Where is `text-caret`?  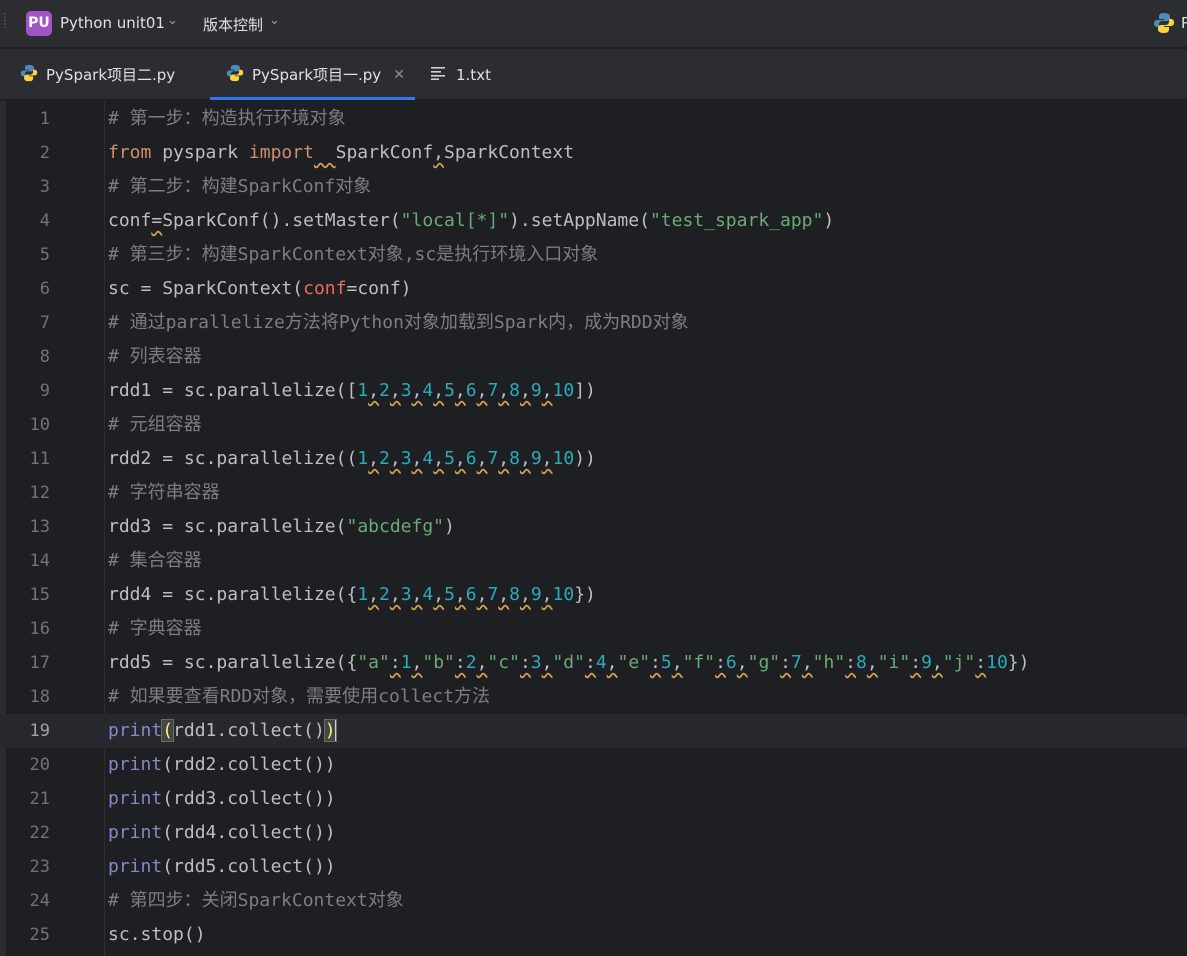 text-caret is located at coordinates (335, 731).